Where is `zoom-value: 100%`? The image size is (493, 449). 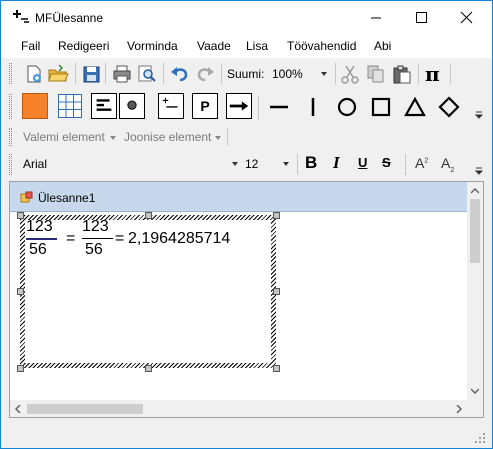
zoom-value: 100% is located at coordinates (287, 74).